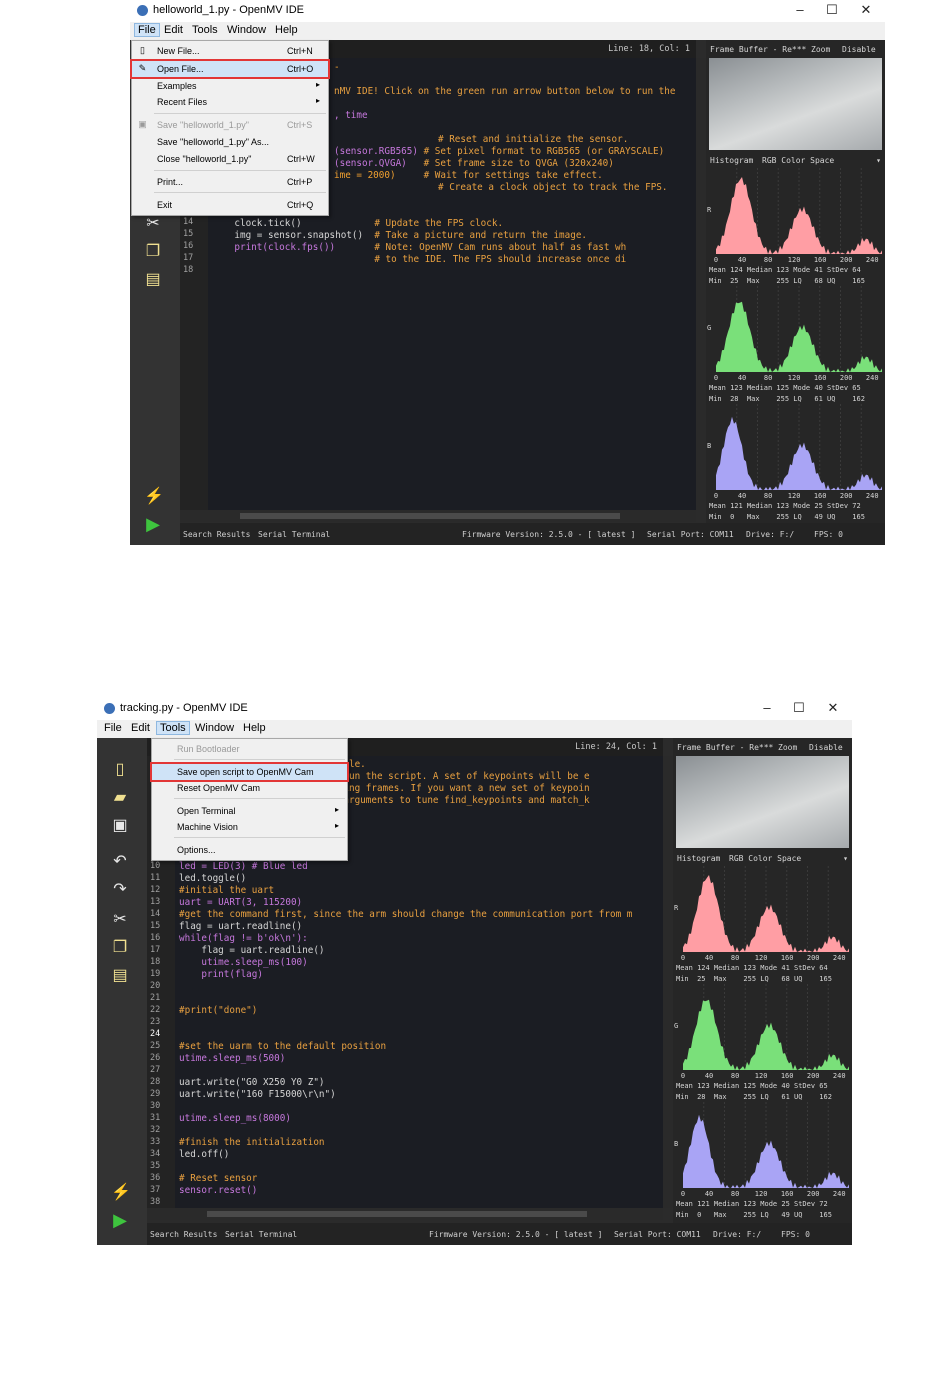 Image resolution: width=950 pixels, height=1398 pixels. Describe the element at coordinates (735, 958) in the screenshot. I see `histogram-tick-label: 80` at that location.